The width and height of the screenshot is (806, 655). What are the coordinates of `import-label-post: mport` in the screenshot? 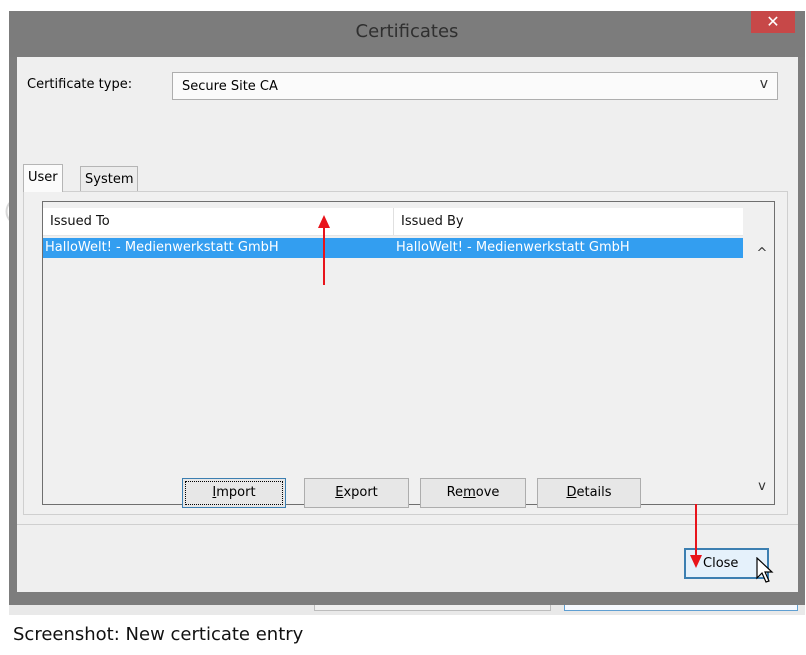 It's located at (236, 492).